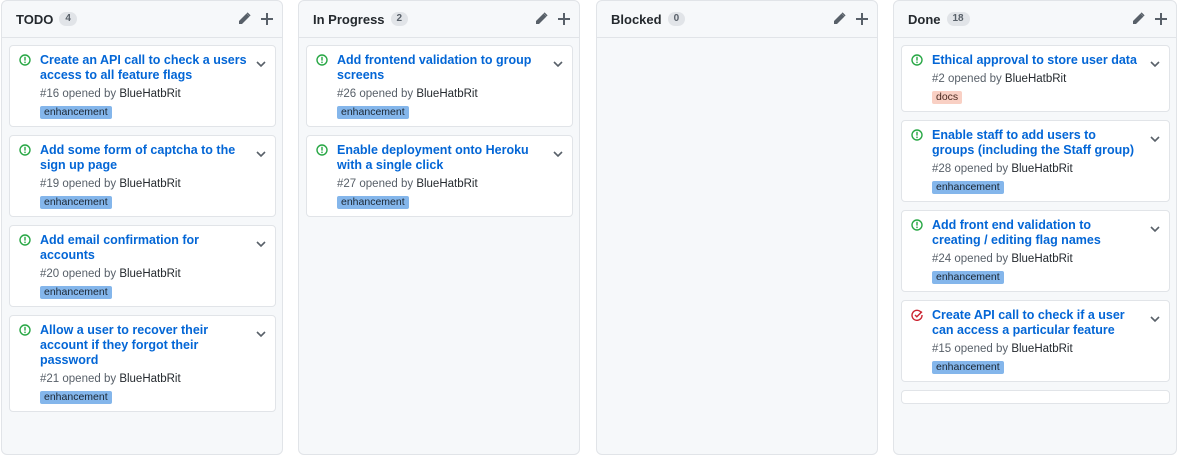 This screenshot has height=457, width=1179. Describe the element at coordinates (918, 315) in the screenshot. I see `issue-closed-icon` at that location.